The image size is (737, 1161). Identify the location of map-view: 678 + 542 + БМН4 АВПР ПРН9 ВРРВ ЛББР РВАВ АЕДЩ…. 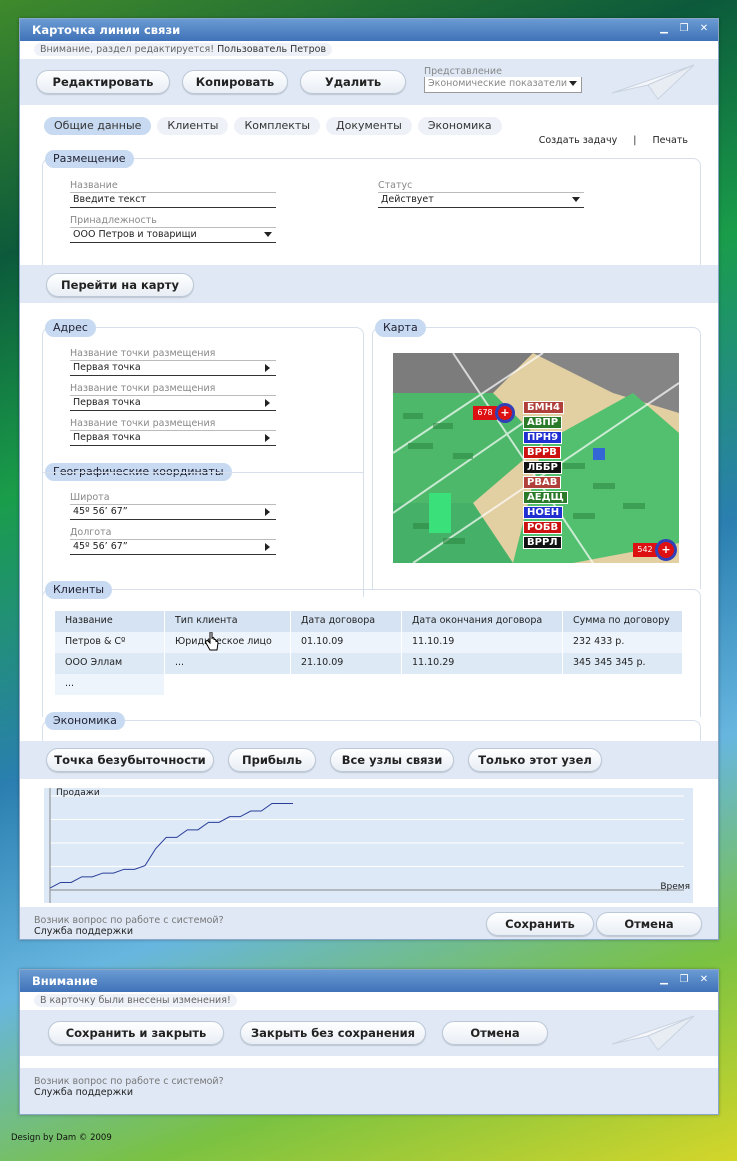
(536, 458).